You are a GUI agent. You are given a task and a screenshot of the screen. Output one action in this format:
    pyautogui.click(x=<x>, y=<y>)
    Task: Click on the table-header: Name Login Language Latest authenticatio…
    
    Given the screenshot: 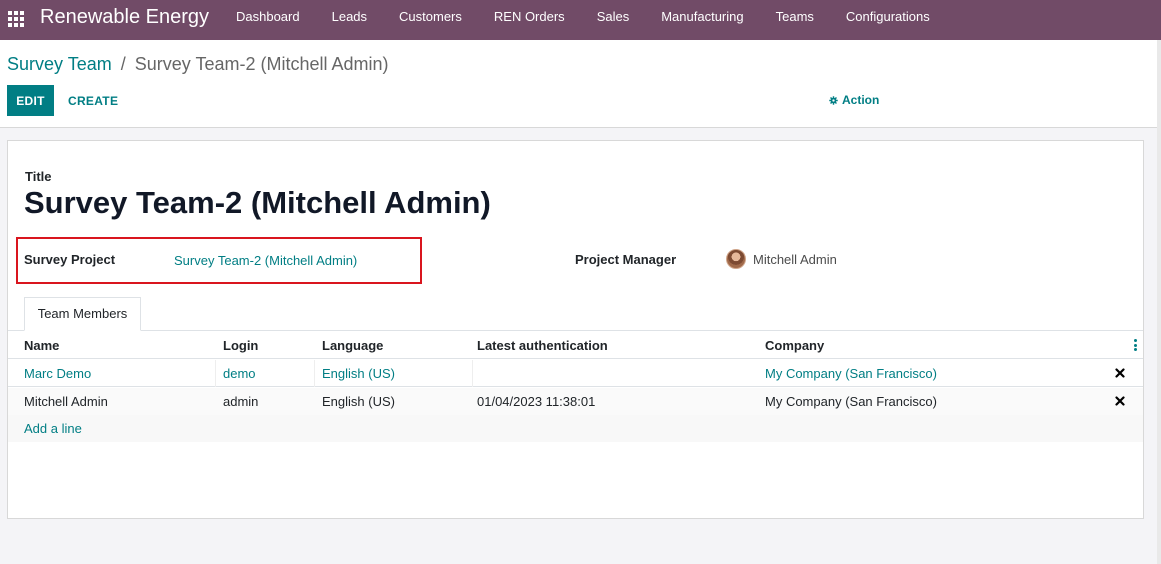 What is the action you would take?
    pyautogui.click(x=575, y=345)
    